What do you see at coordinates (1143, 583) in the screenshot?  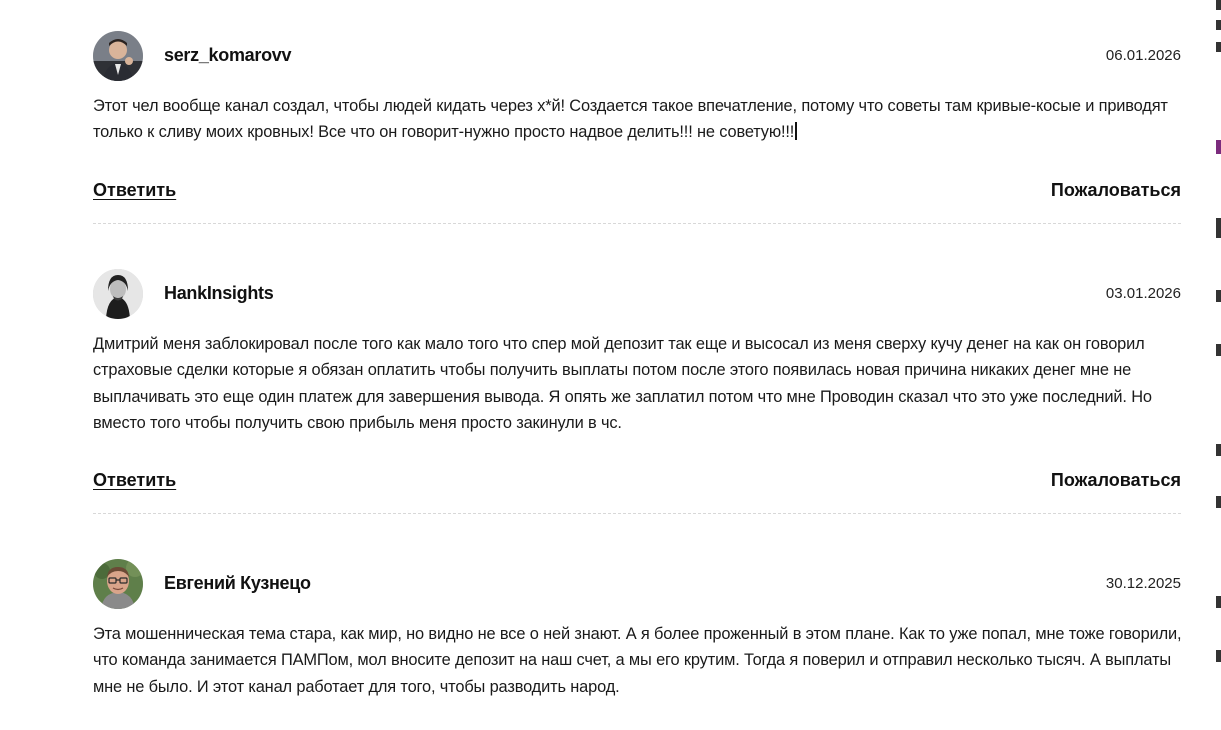 I see `comment-date: 30.12.2025` at bounding box center [1143, 583].